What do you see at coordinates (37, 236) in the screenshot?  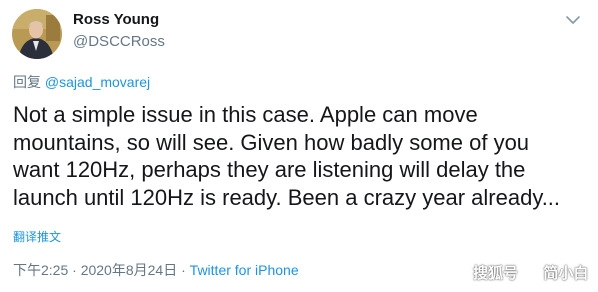 I see `translate-tweet-link: 翻译推文` at bounding box center [37, 236].